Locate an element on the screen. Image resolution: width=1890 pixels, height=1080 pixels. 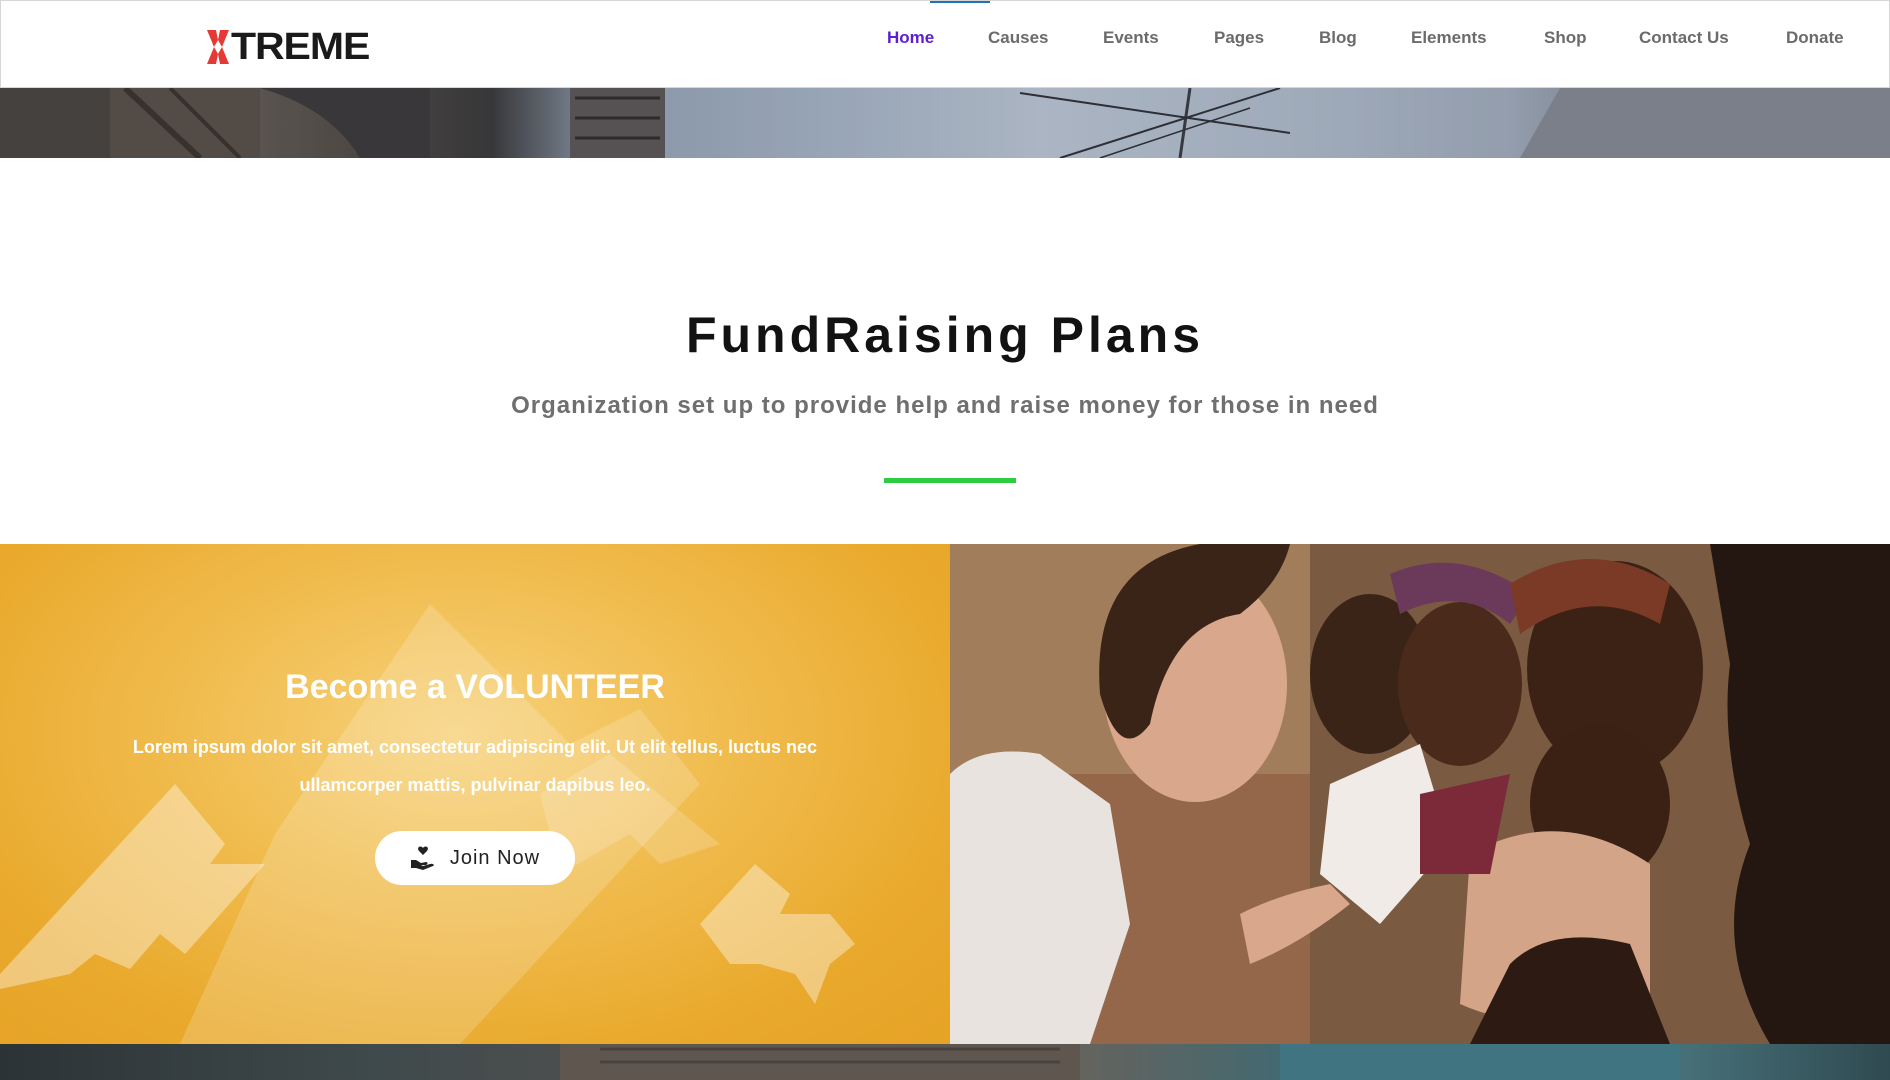
nav-item-blog: Blog is located at coordinates (1338, 38).